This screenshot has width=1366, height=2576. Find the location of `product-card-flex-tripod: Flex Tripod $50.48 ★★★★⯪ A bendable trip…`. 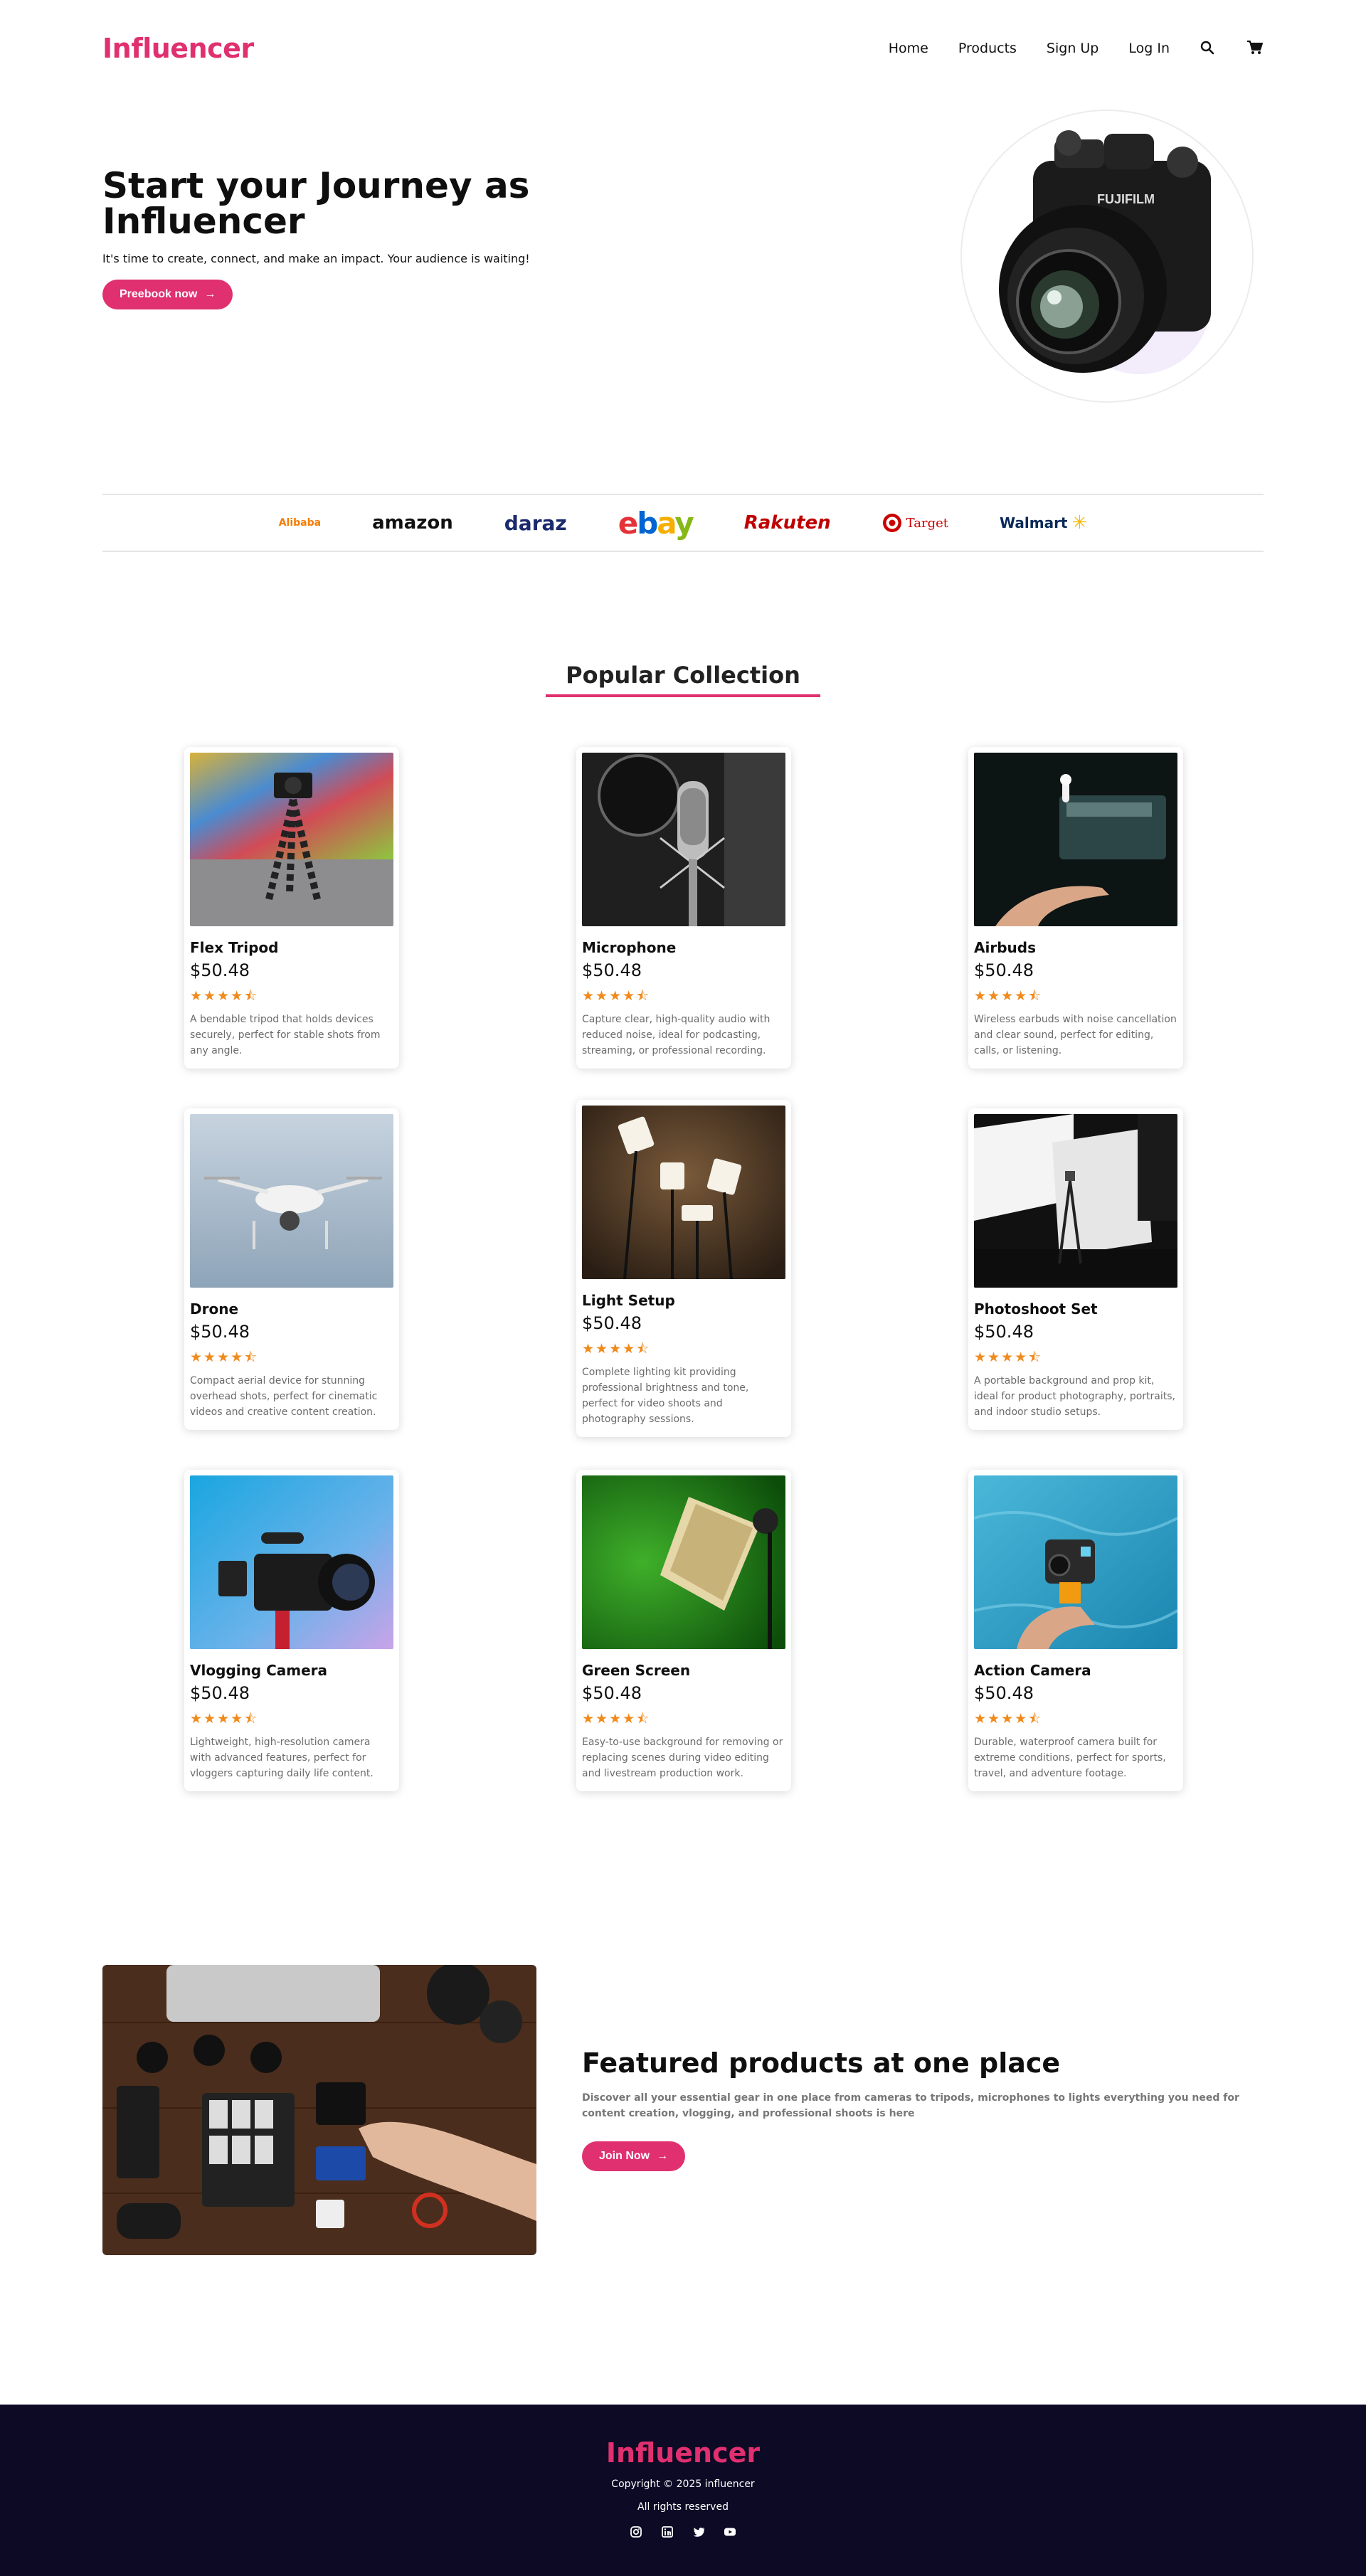

product-card-flex-tripod: Flex Tripod $50.48 ★★★★⯪ A bendable trip… is located at coordinates (291, 908).